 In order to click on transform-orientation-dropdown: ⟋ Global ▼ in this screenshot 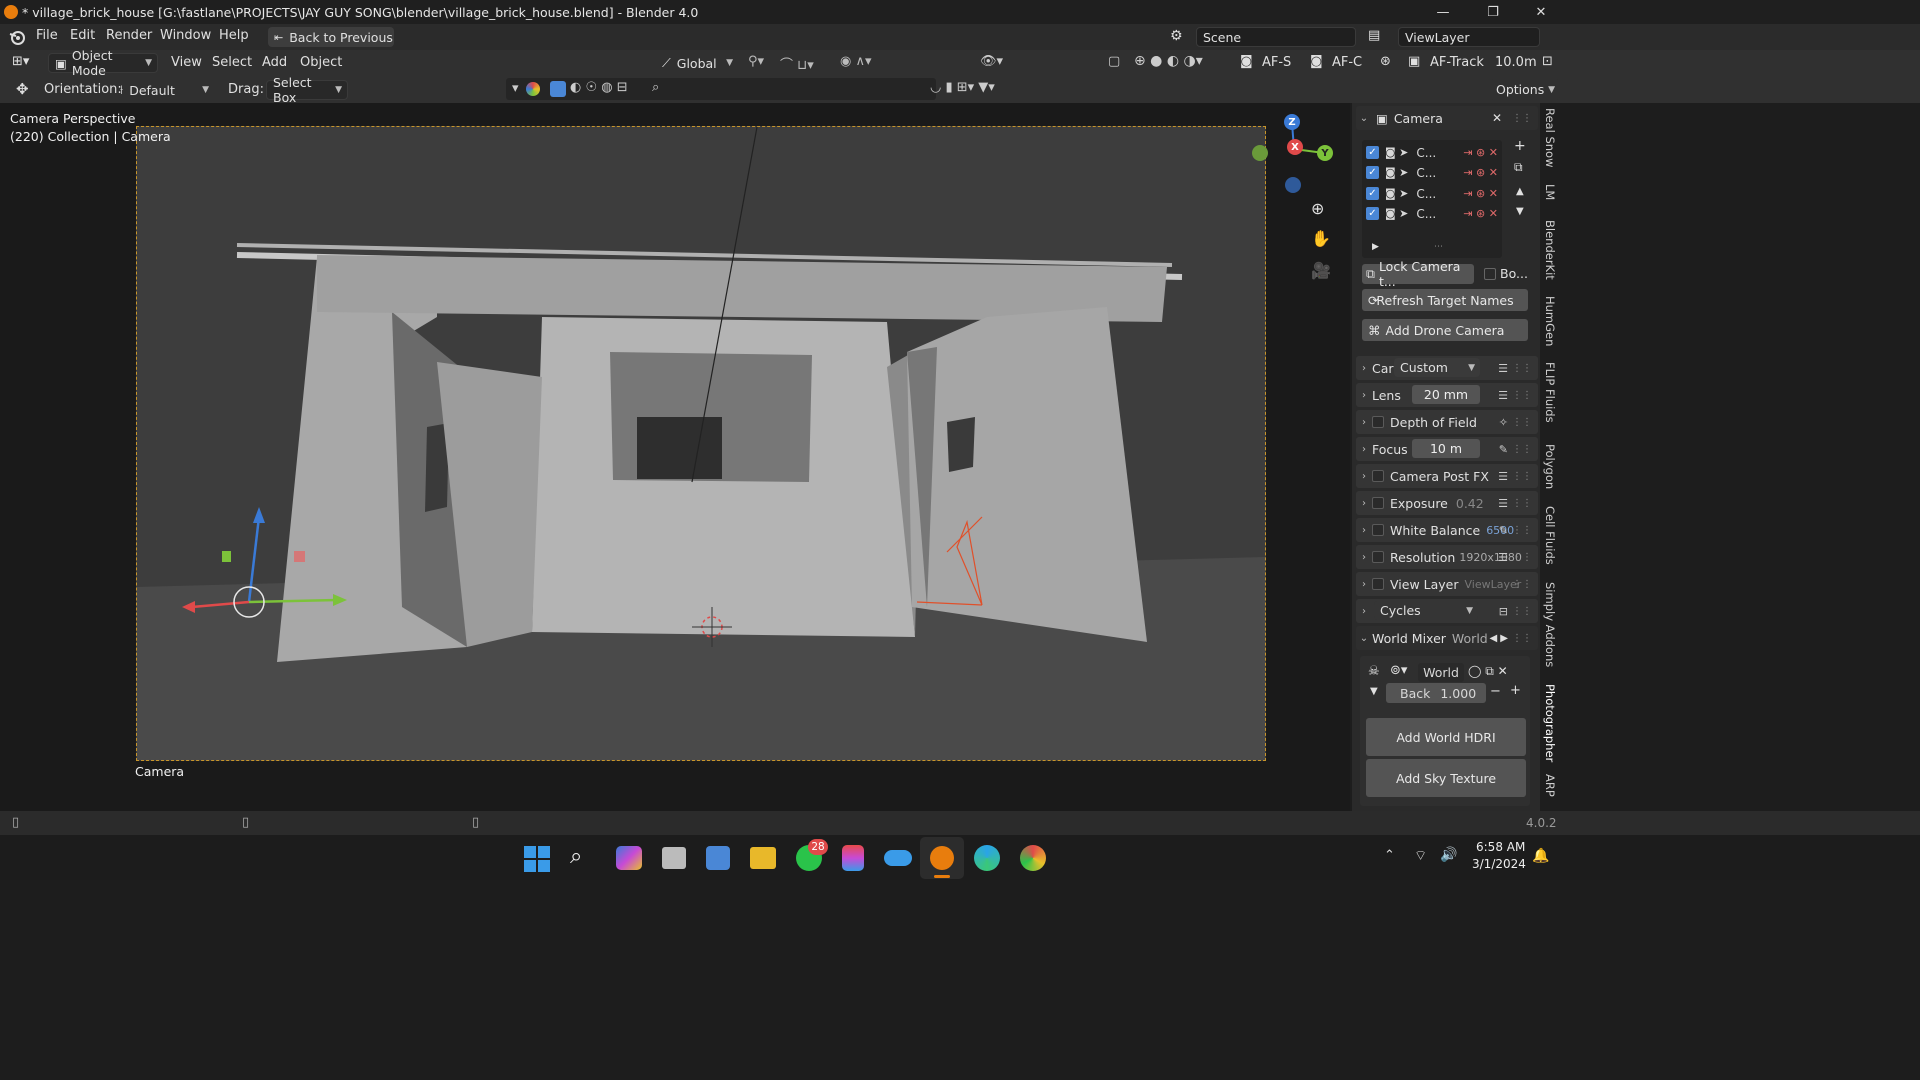, I will do `click(697, 63)`.